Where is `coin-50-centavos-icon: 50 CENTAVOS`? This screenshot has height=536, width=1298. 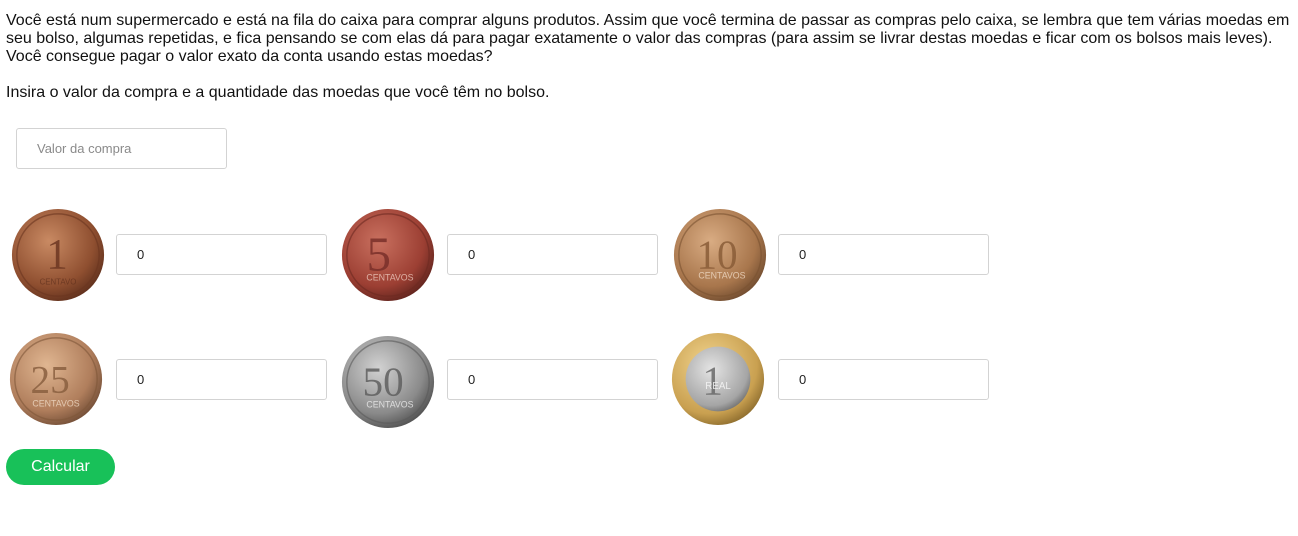 coin-50-centavos-icon: 50 CENTAVOS is located at coordinates (388, 382).